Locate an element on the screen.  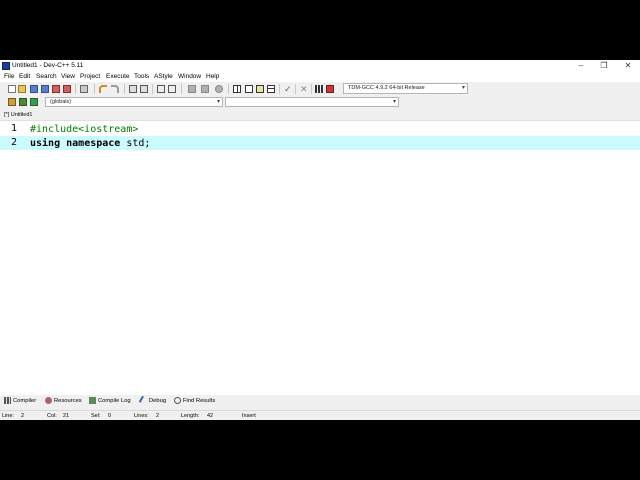
status-length-value: 42 is located at coordinates (210, 416).